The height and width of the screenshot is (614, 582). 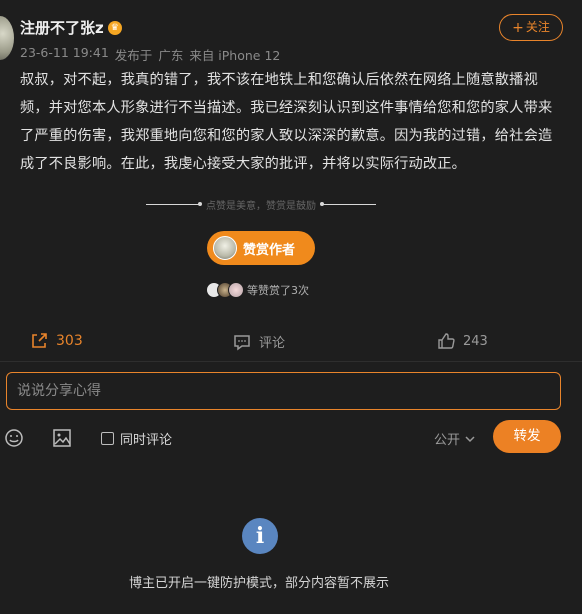 I want to click on share-count: 303, so click(x=69, y=341).